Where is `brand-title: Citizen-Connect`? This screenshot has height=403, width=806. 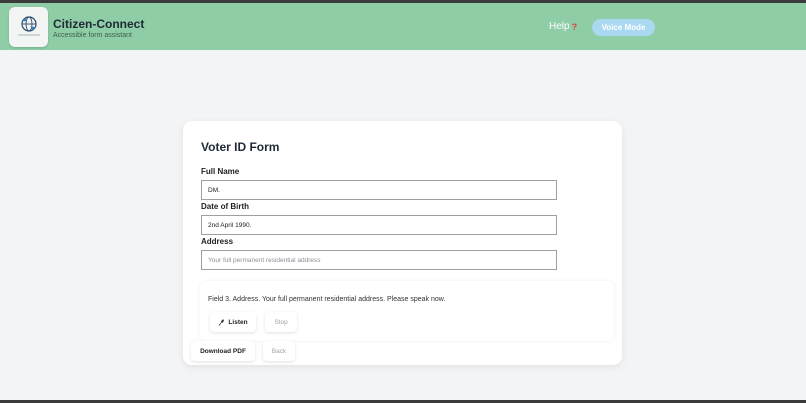 brand-title: Citizen-Connect is located at coordinates (99, 24).